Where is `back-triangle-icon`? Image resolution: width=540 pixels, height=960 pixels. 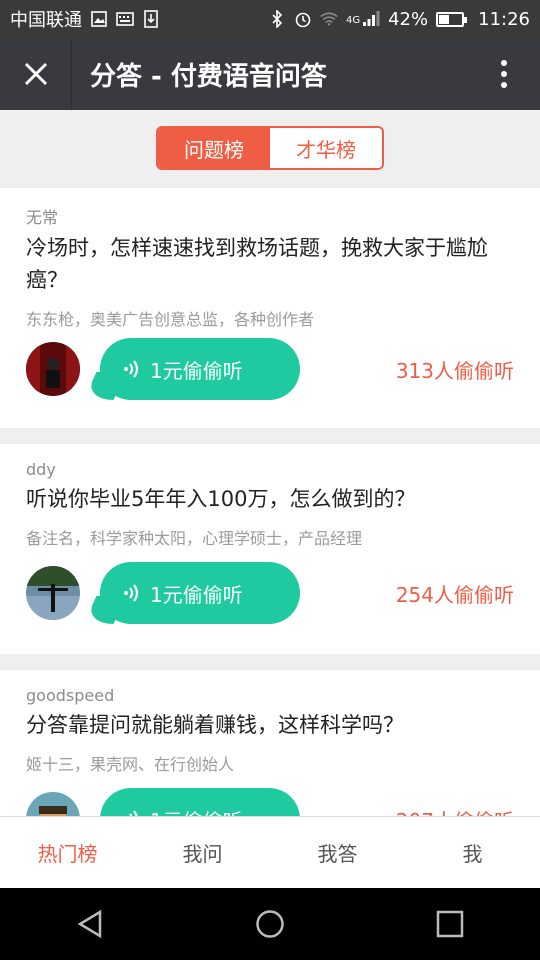
back-triangle-icon is located at coordinates (89, 924).